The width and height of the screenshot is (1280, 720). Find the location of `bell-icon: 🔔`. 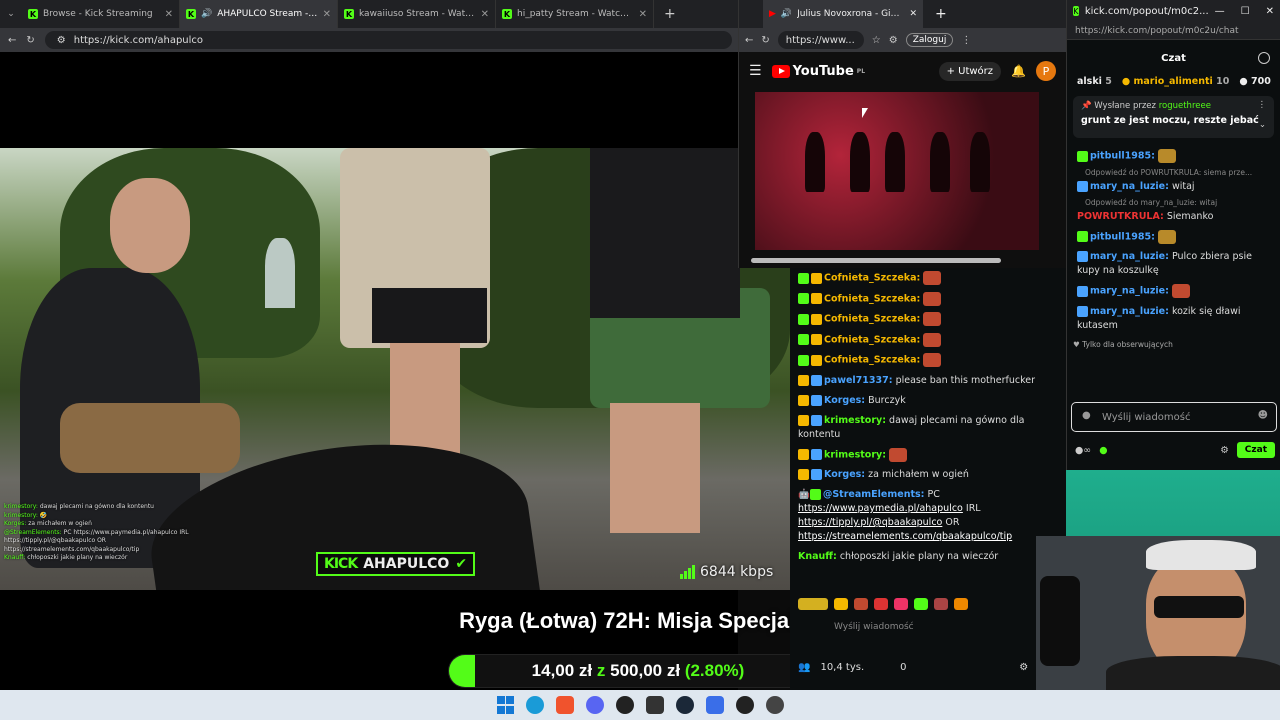

bell-icon: 🔔 is located at coordinates (1018, 71).